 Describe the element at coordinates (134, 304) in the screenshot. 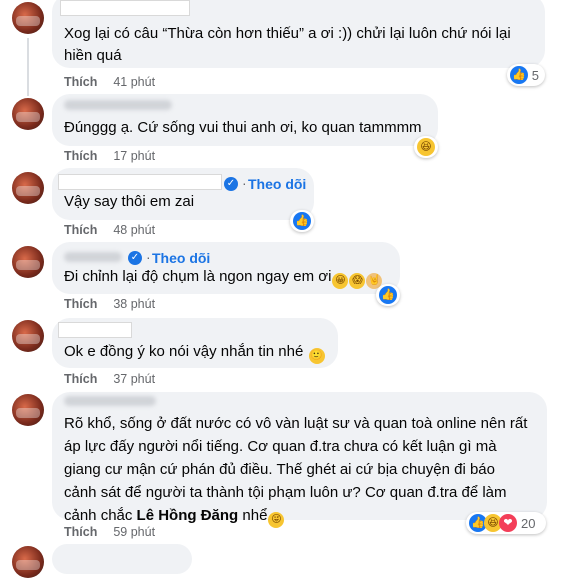

I see `timestamp: 38 phút` at that location.